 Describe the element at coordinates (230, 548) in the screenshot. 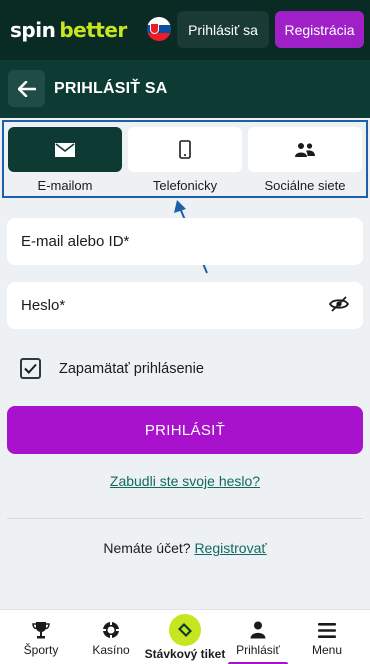

I see `register-link: Registrovať` at that location.